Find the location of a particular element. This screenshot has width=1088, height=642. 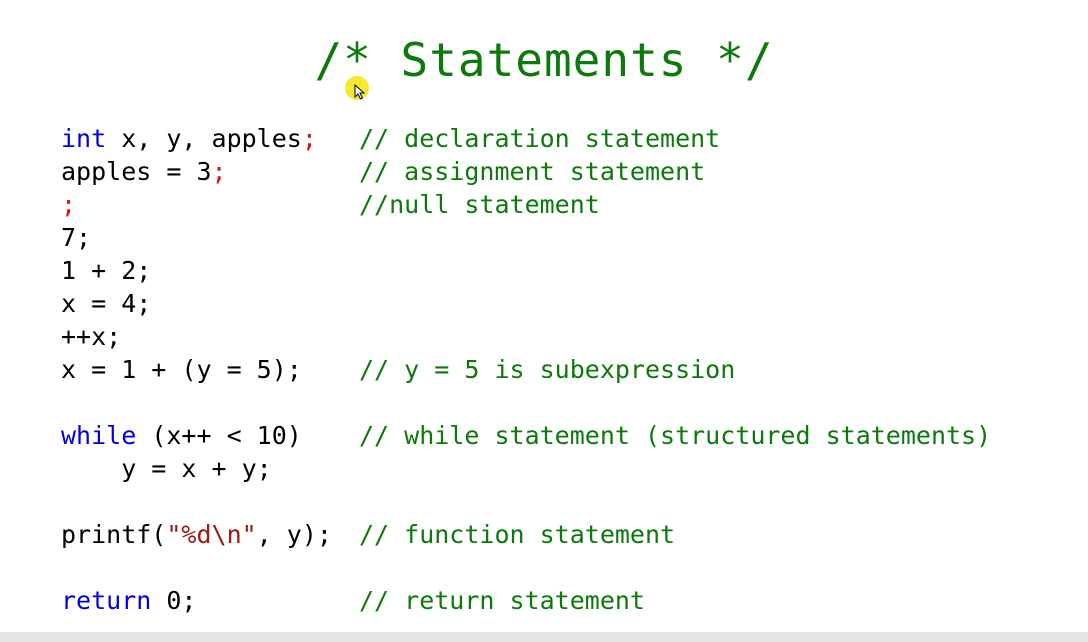

code-text: x = 1 + (y = 5); is located at coordinates (181, 369).